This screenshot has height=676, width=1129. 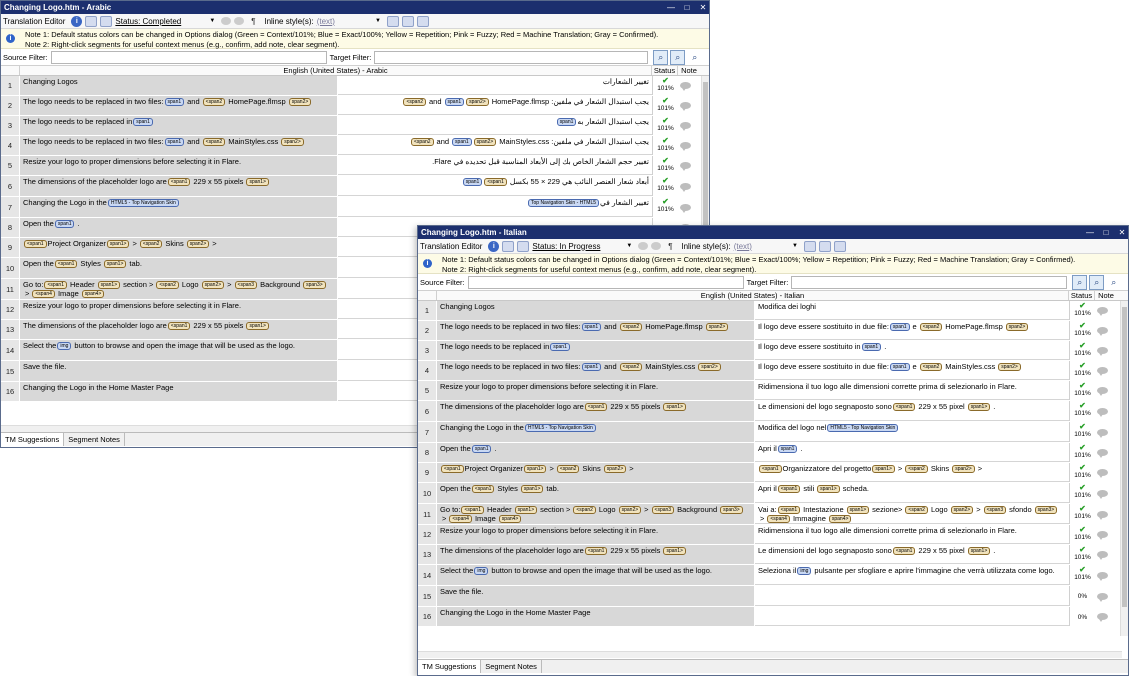 I want to click on table-row: 15 Save the file. 0%, so click(x=773, y=596).